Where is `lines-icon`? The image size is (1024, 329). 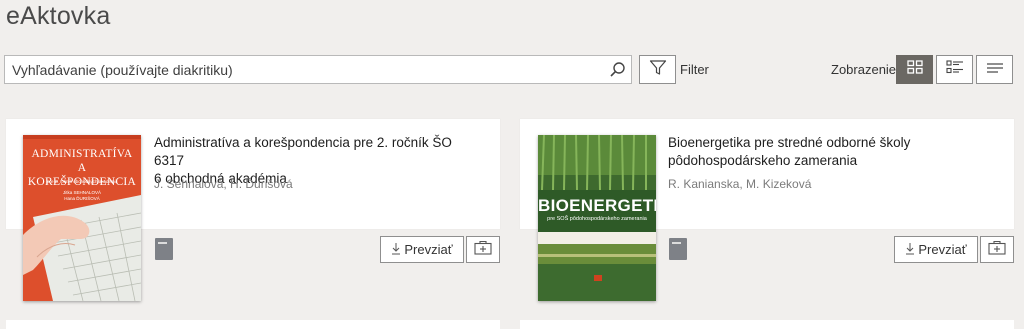
lines-icon is located at coordinates (995, 70).